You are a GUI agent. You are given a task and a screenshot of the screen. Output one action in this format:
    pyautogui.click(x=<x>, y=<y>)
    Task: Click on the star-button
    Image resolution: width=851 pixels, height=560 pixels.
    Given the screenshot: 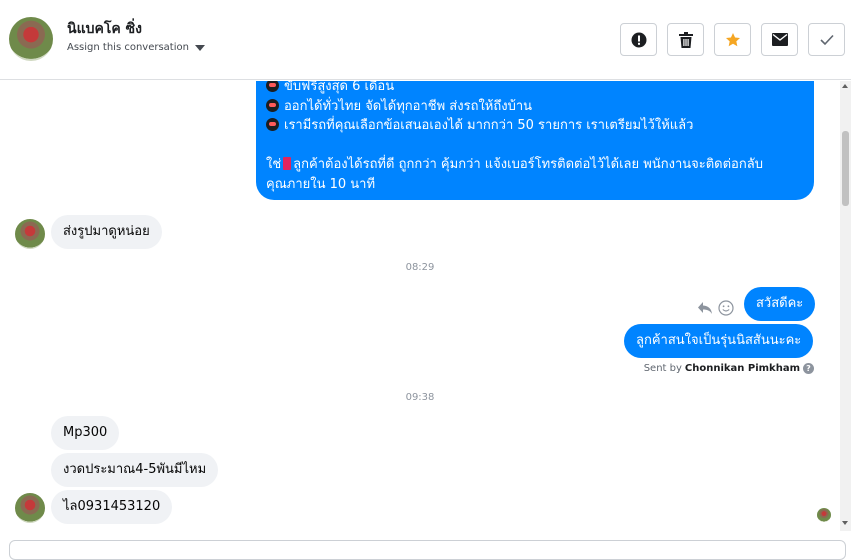 What is the action you would take?
    pyautogui.click(x=732, y=39)
    